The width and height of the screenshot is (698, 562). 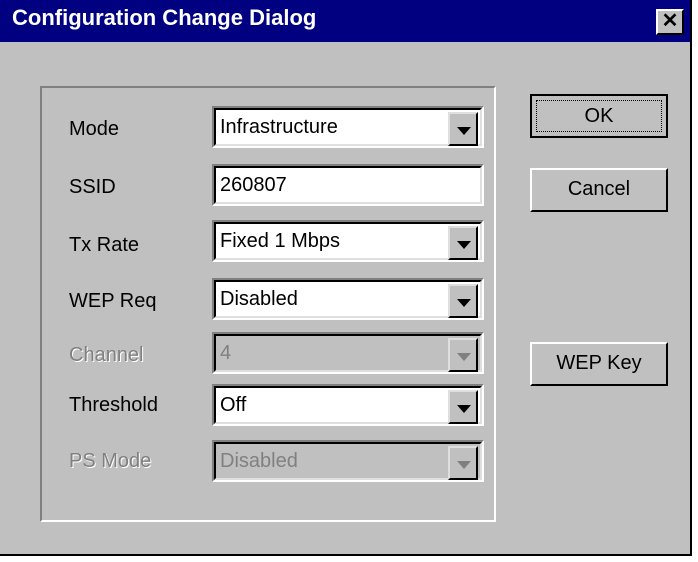 What do you see at coordinates (104, 245) in the screenshot?
I see `tx-rate-label: Tx Rate` at bounding box center [104, 245].